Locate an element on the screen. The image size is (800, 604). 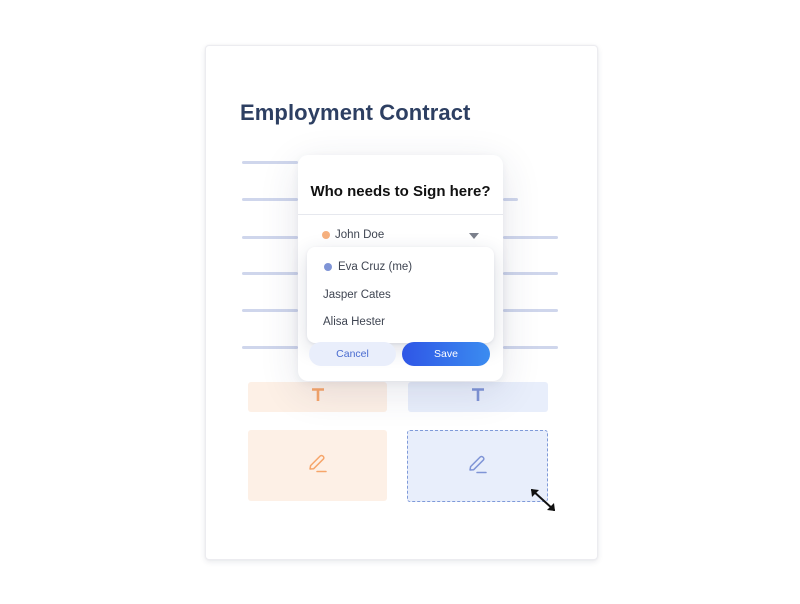
document-title: Employment Contract is located at coordinates (355, 112).